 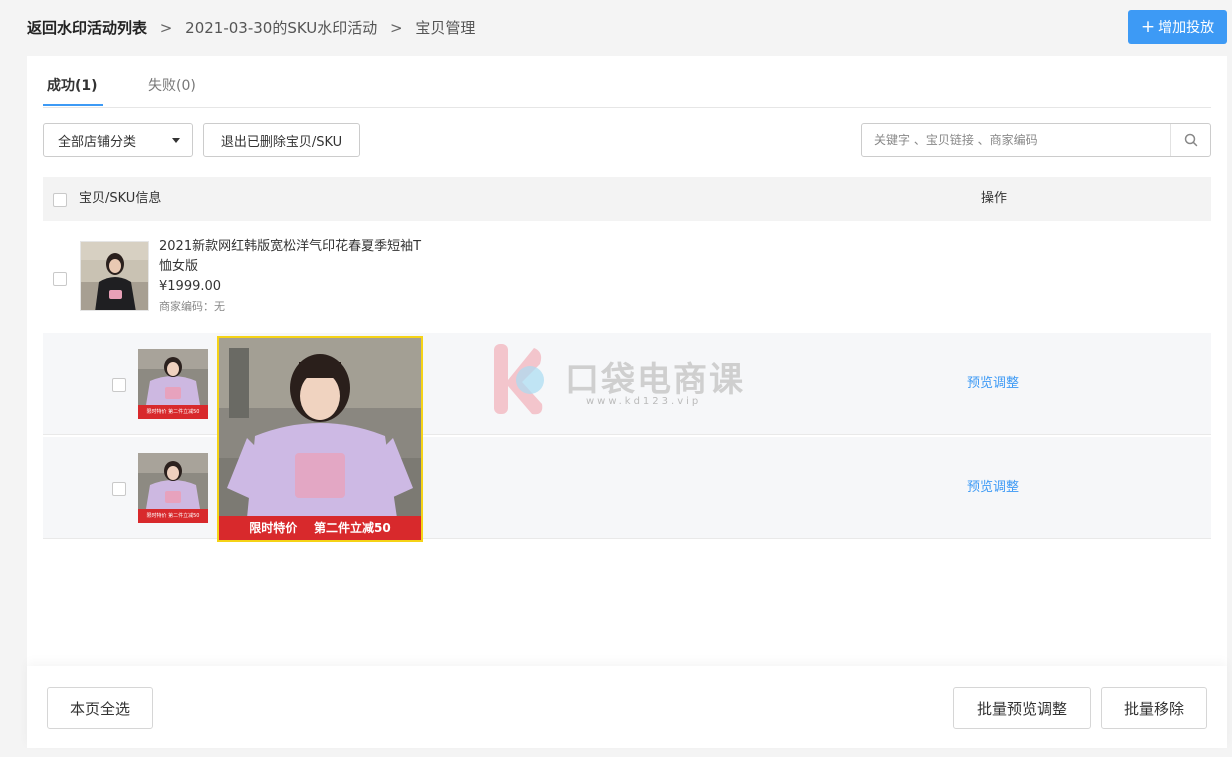 I want to click on watermark-logo-icon, so click(x=519, y=379).